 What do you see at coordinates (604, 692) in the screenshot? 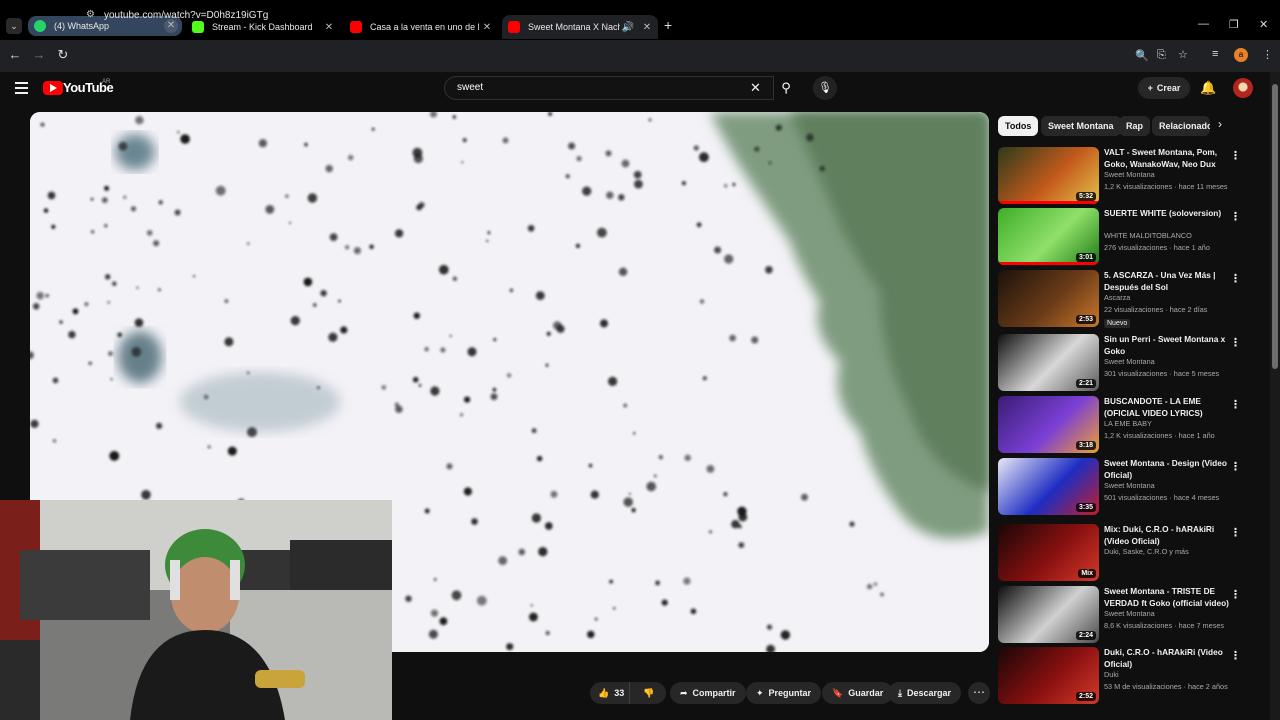
I see `thumbs-up-icon: 👍` at bounding box center [604, 692].